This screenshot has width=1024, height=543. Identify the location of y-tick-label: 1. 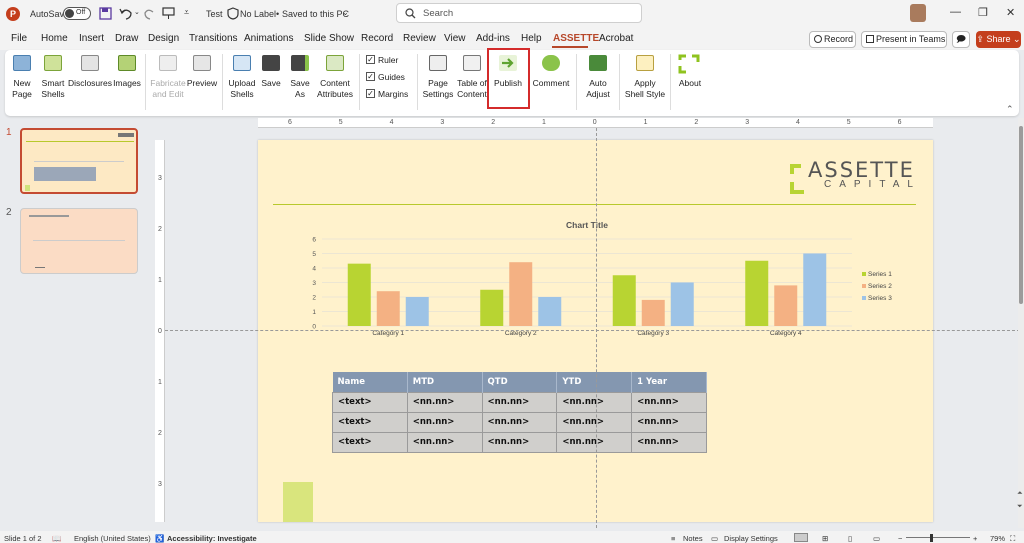
(314, 312).